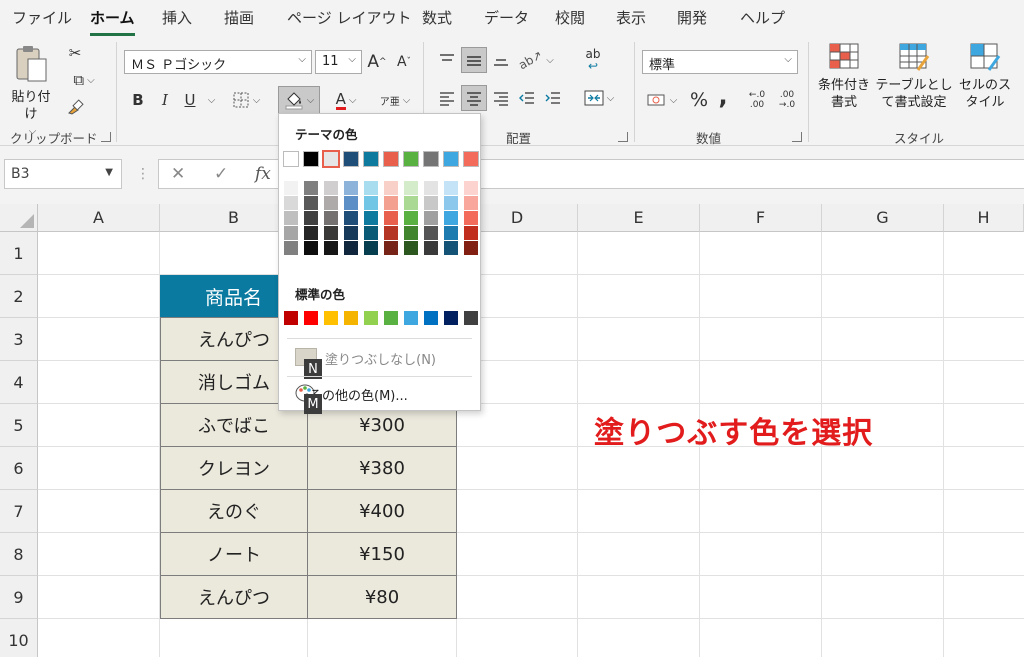 This screenshot has width=1024, height=657. Describe the element at coordinates (239, 17) in the screenshot. I see `tab-draw: 描画` at that location.